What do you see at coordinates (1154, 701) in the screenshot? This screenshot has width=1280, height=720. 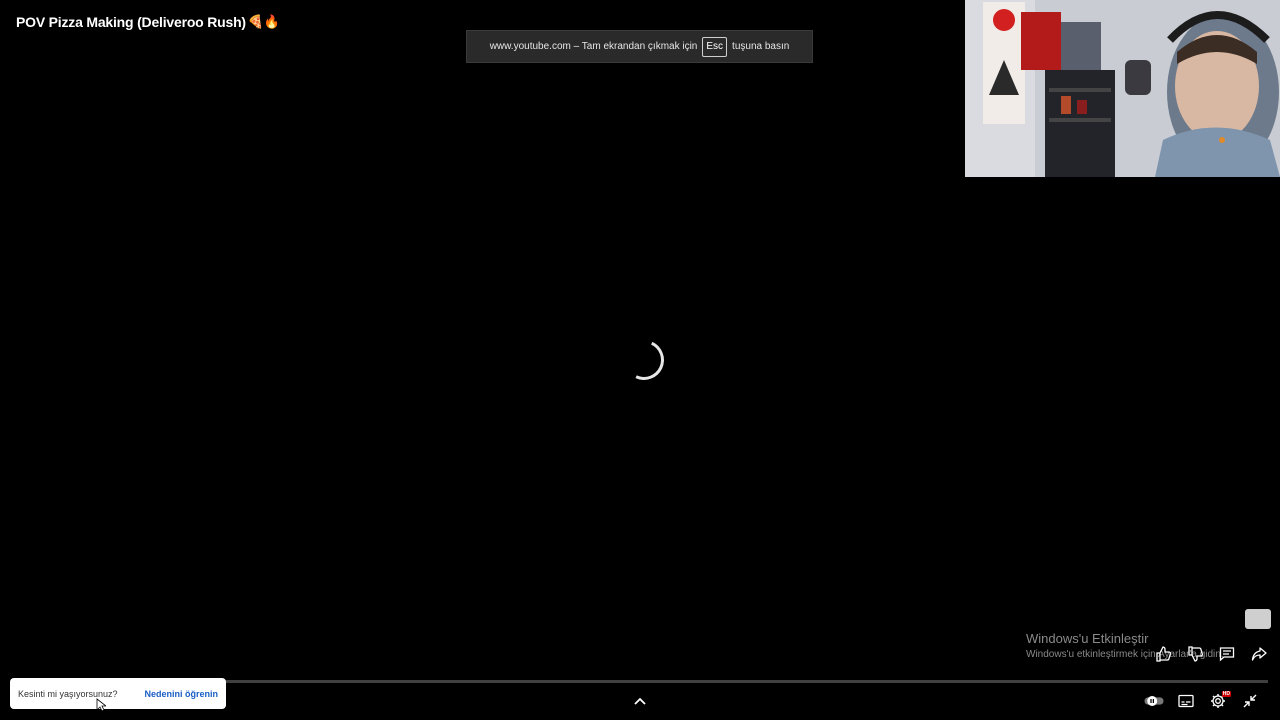 I see `autoplay-toggle-icon` at bounding box center [1154, 701].